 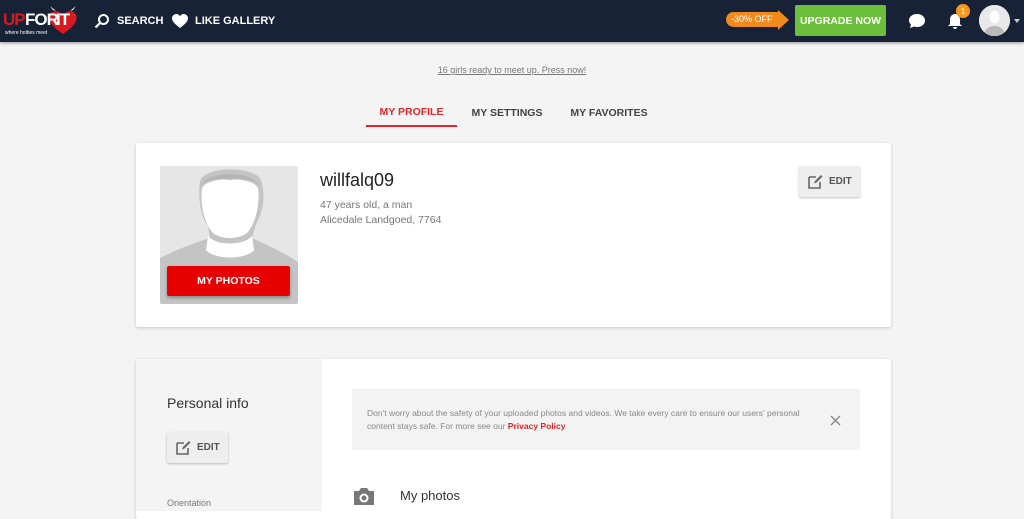 What do you see at coordinates (26, 33) in the screenshot?
I see `logo-tagline: where hotties meet` at bounding box center [26, 33].